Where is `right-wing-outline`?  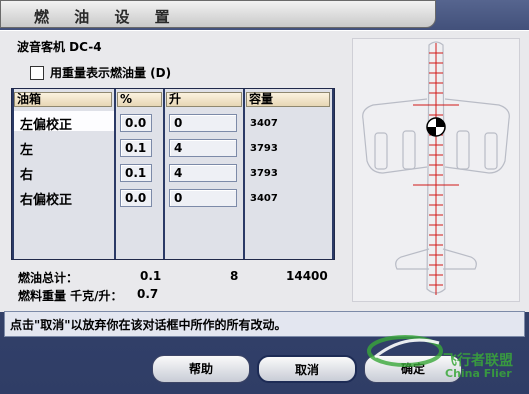
right-wing-outline is located at coordinates (477, 136).